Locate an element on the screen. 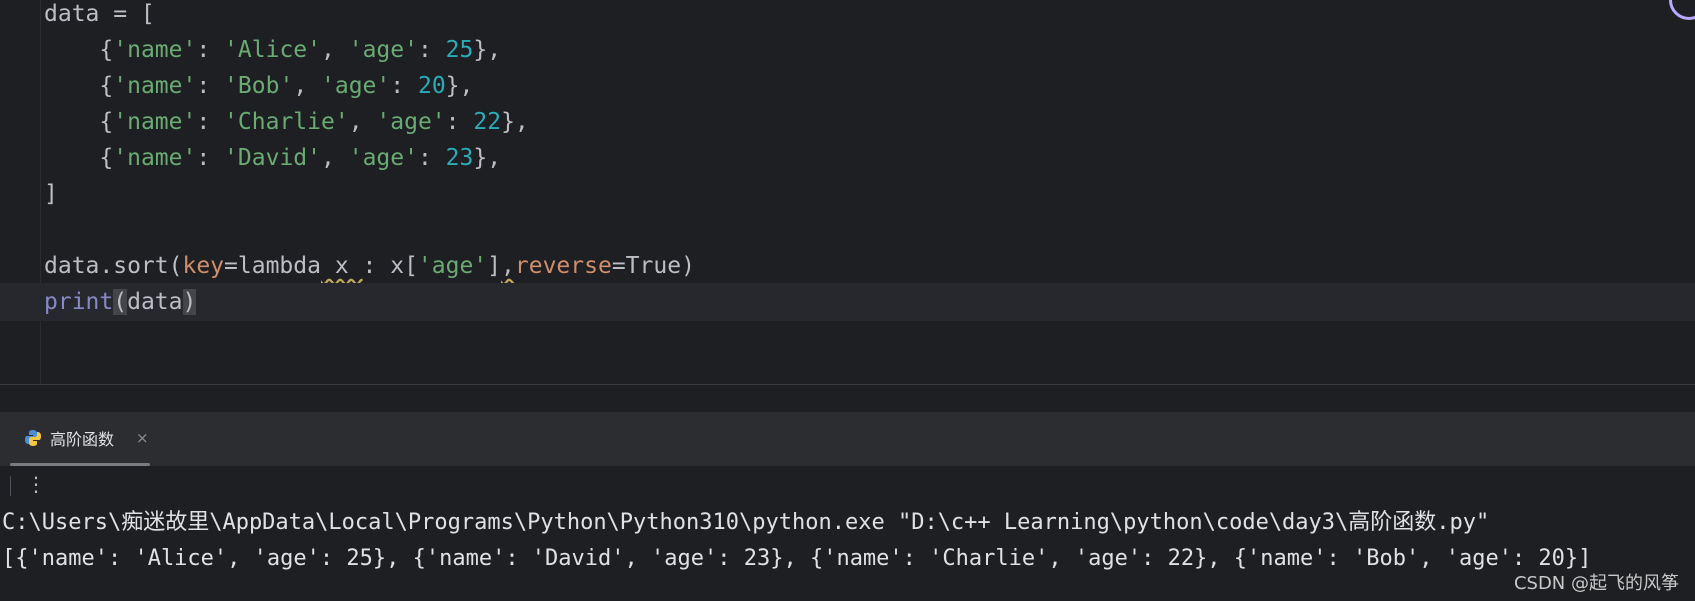 The height and width of the screenshot is (601, 1695). code-line-5: {'name': 'David', 'age': 23}, is located at coordinates (273, 158).